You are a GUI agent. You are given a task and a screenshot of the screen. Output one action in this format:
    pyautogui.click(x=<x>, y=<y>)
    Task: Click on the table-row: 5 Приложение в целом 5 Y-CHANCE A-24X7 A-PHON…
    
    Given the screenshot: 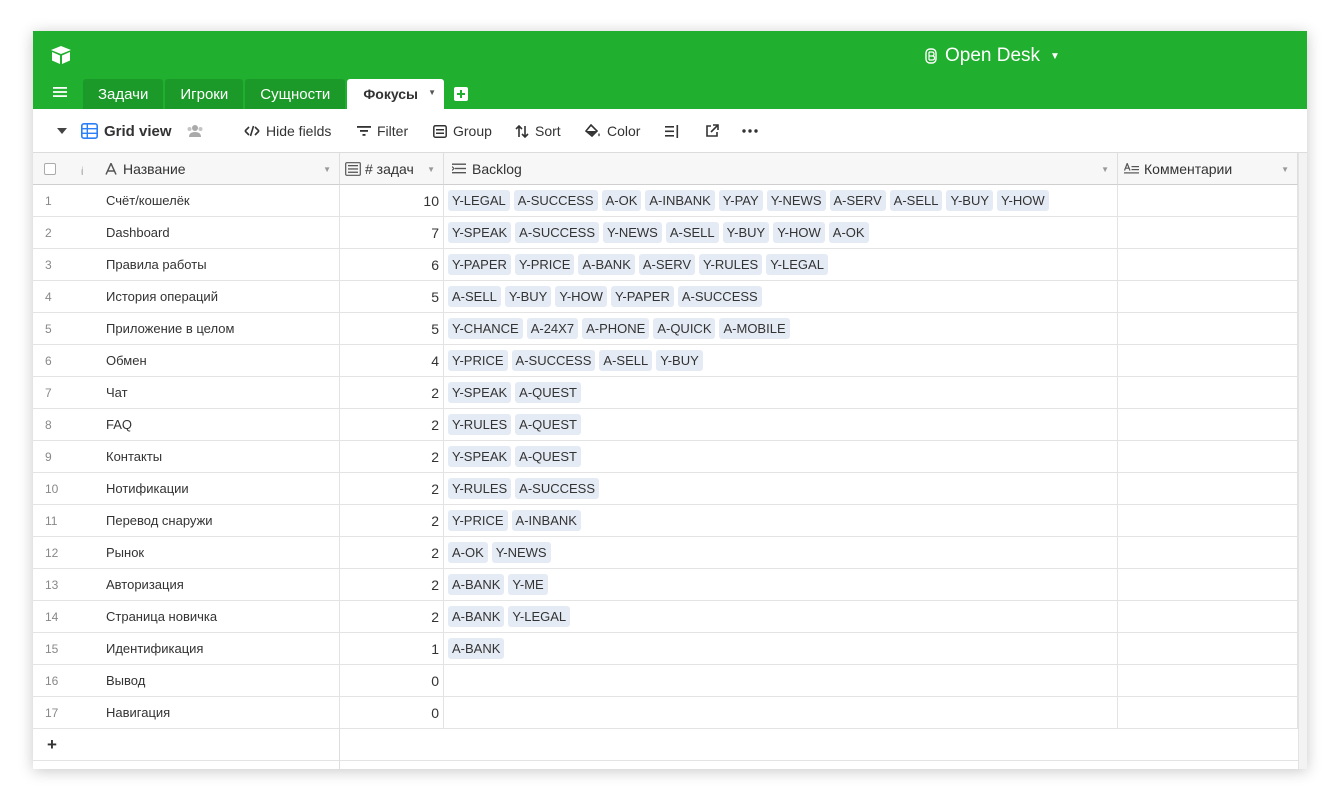 What is the action you would take?
    pyautogui.click(x=665, y=329)
    